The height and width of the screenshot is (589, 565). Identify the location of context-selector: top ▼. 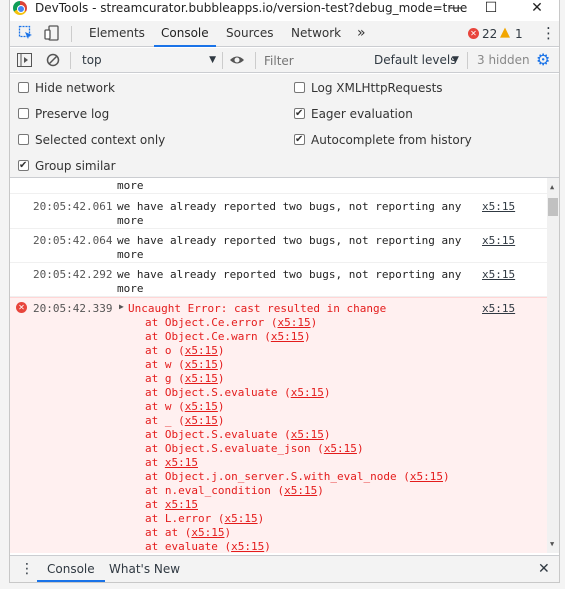
(146, 60).